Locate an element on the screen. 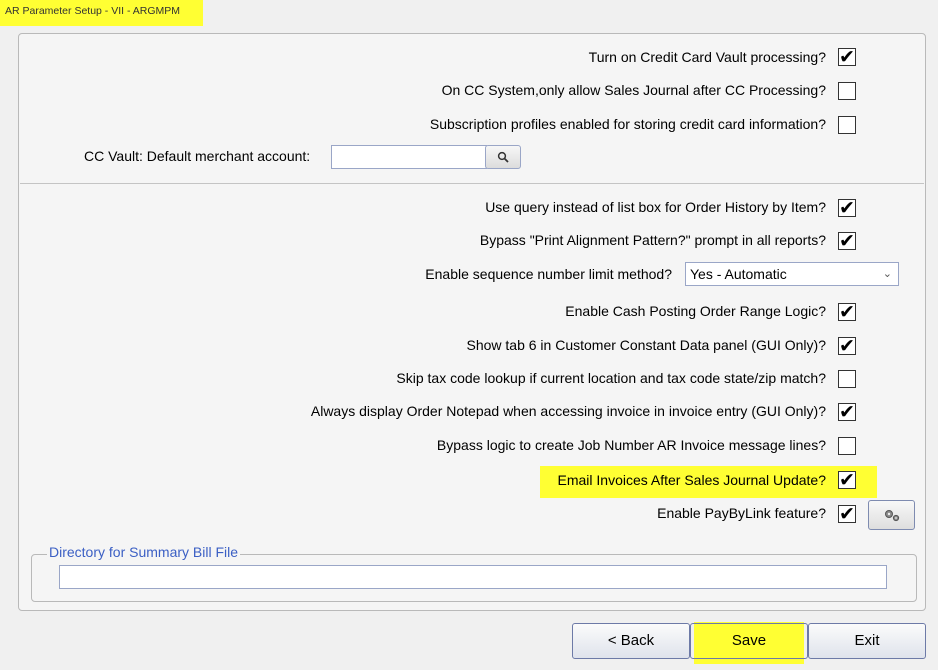  merchant-search-button is located at coordinates (503, 157).